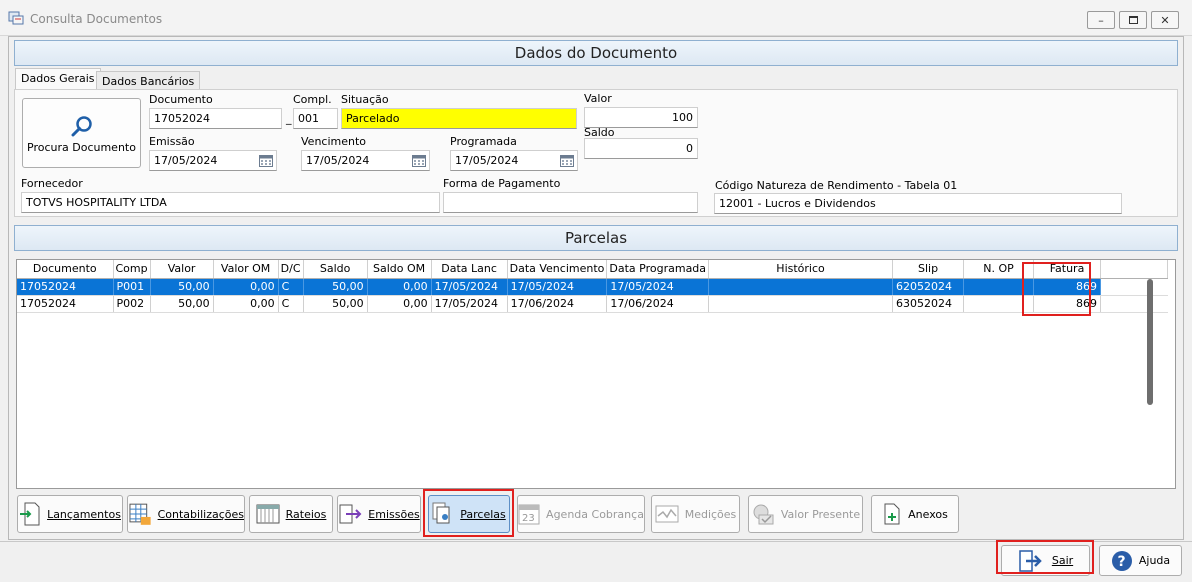 This screenshot has width=1192, height=582. I want to click on close-button: ✕, so click(1165, 20).